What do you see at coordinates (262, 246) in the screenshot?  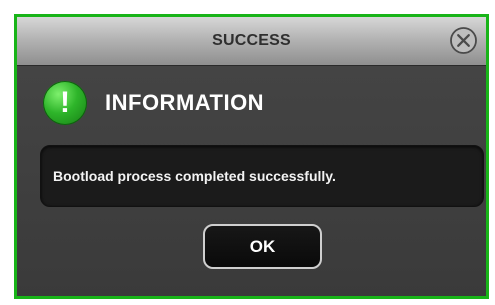 I see `ok-button: OK` at bounding box center [262, 246].